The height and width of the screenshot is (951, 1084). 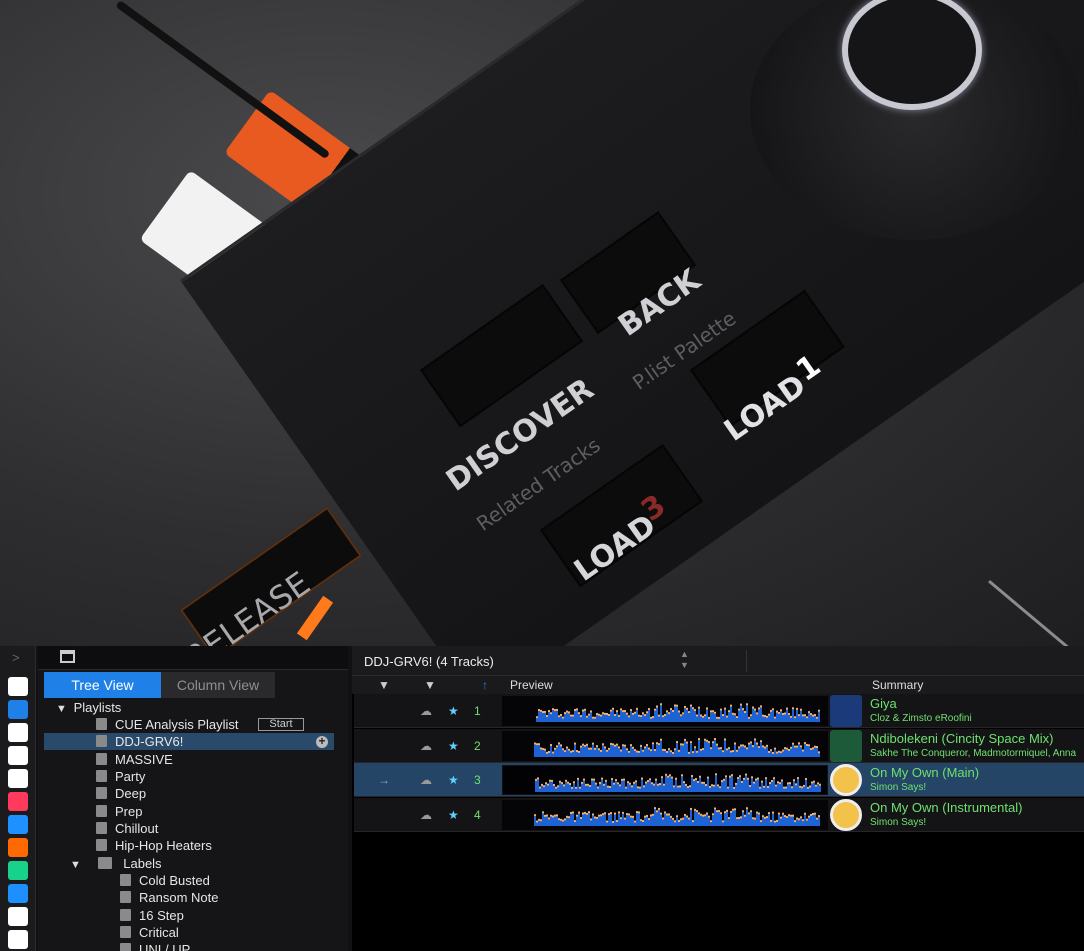 I want to click on playlist-item: MASSIVE, so click(x=134, y=759).